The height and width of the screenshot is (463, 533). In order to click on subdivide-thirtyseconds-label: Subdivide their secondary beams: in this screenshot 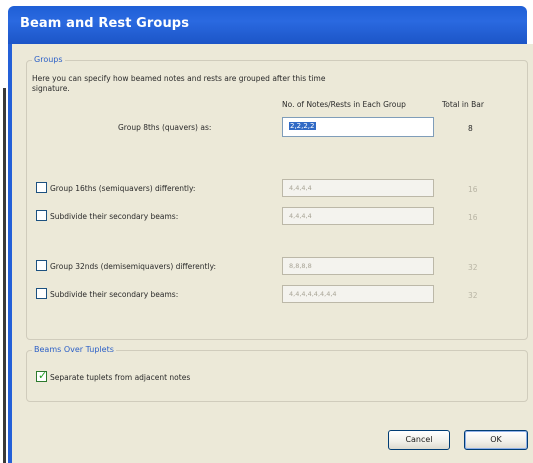, I will do `click(114, 294)`.